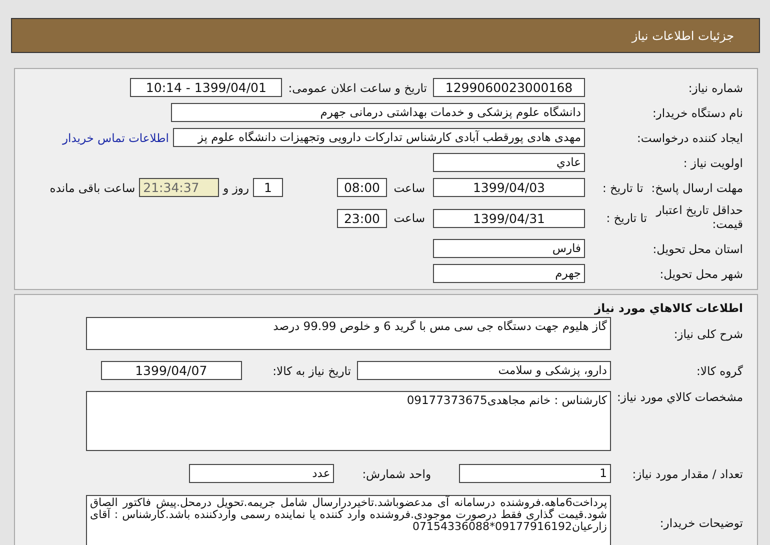  I want to click on field-label: ساعت باقی مانده, so click(93, 187).